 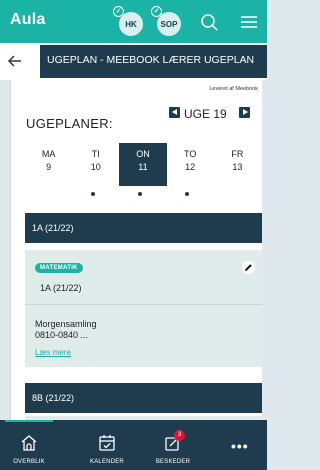 What do you see at coordinates (233, 89) in the screenshot?
I see `provider-label: Leveret af Meebook` at bounding box center [233, 89].